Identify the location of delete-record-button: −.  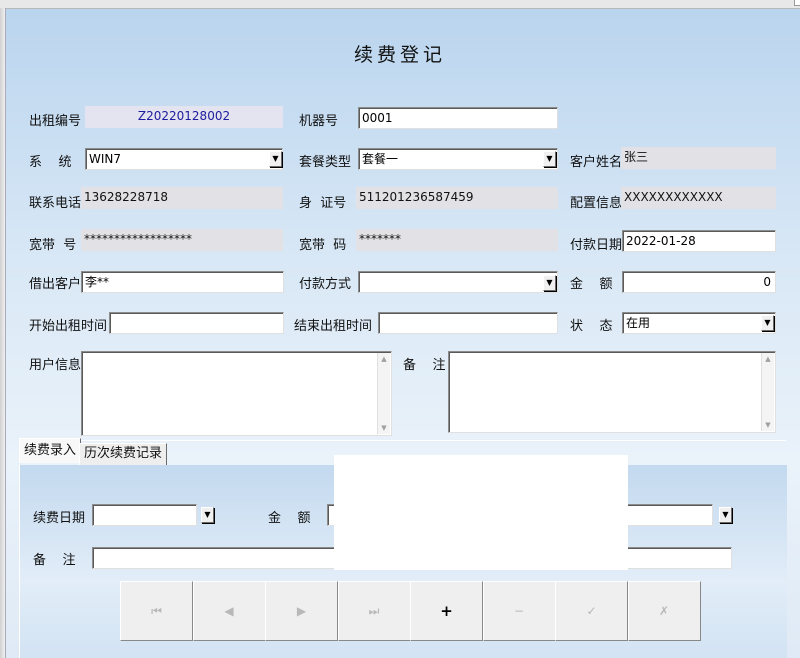
(519, 611).